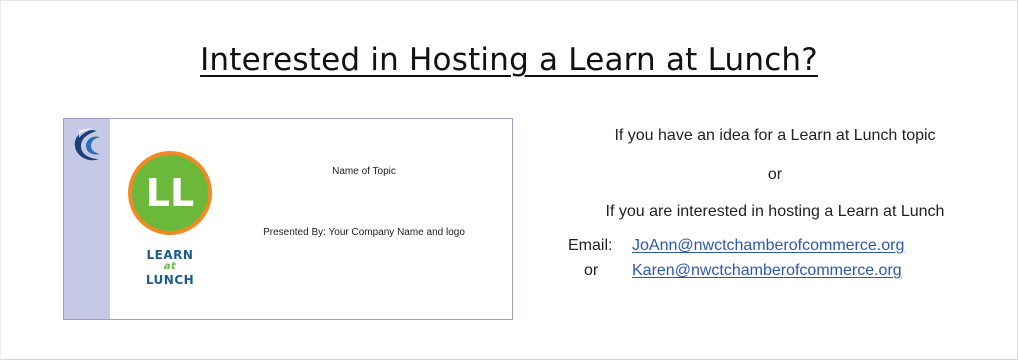  I want to click on email-link-joann: JoAnn@nwctchamberofcommerce.org, so click(768, 246).